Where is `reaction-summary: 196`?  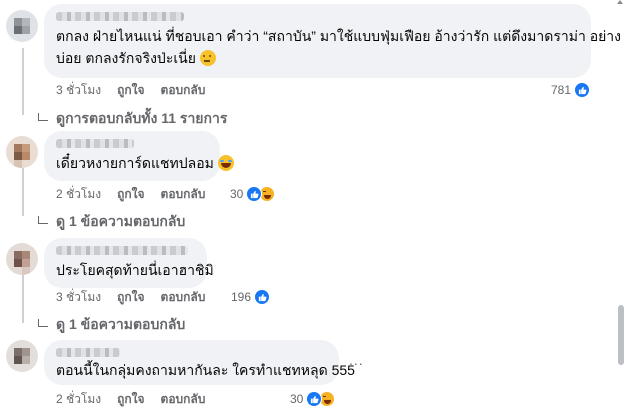 reaction-summary: 196 is located at coordinates (251, 297).